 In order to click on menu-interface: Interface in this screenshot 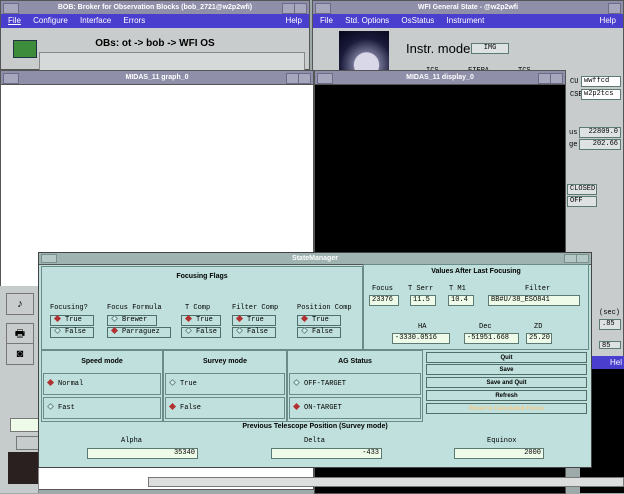, I will do `click(95, 20)`.